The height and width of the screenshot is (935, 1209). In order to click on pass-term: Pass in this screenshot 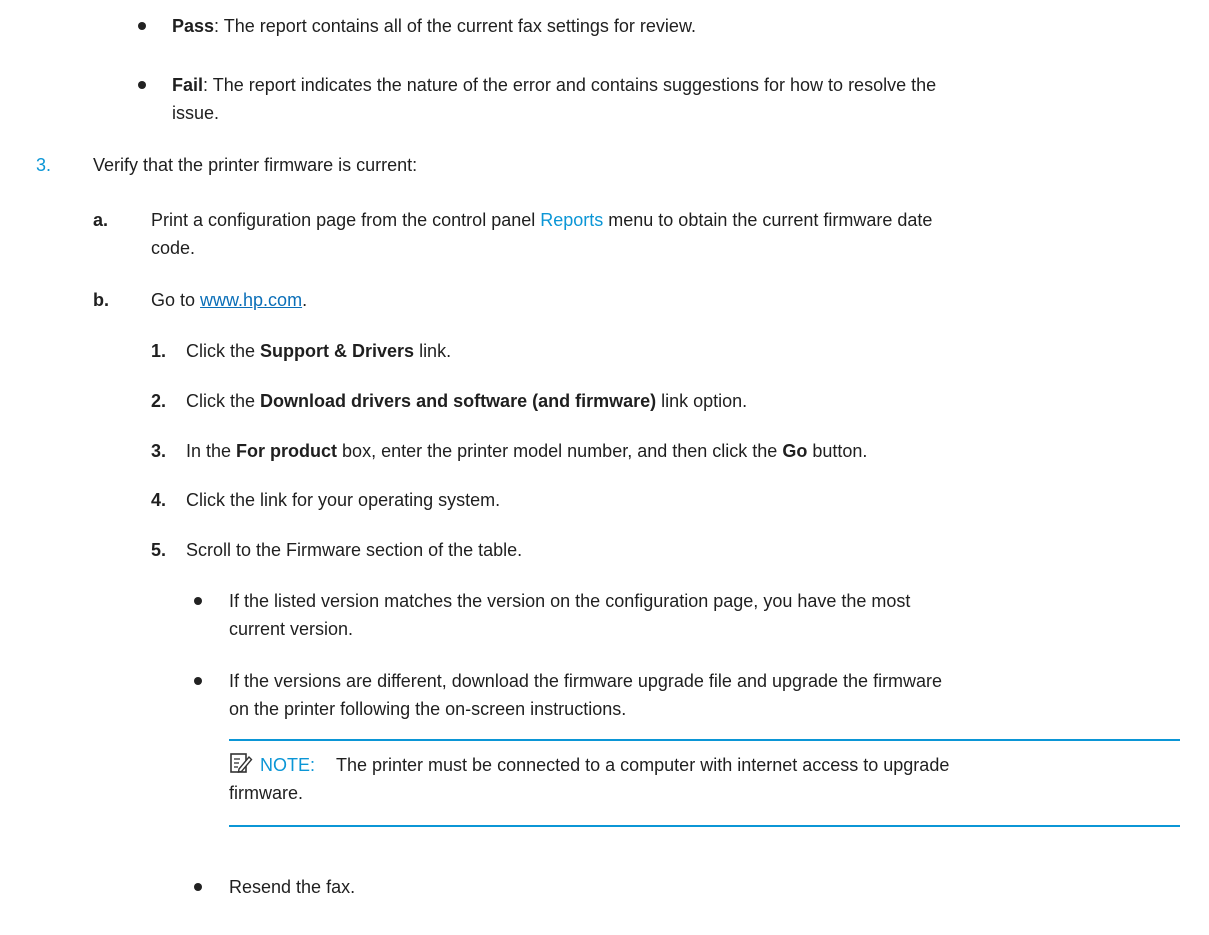, I will do `click(193, 26)`.